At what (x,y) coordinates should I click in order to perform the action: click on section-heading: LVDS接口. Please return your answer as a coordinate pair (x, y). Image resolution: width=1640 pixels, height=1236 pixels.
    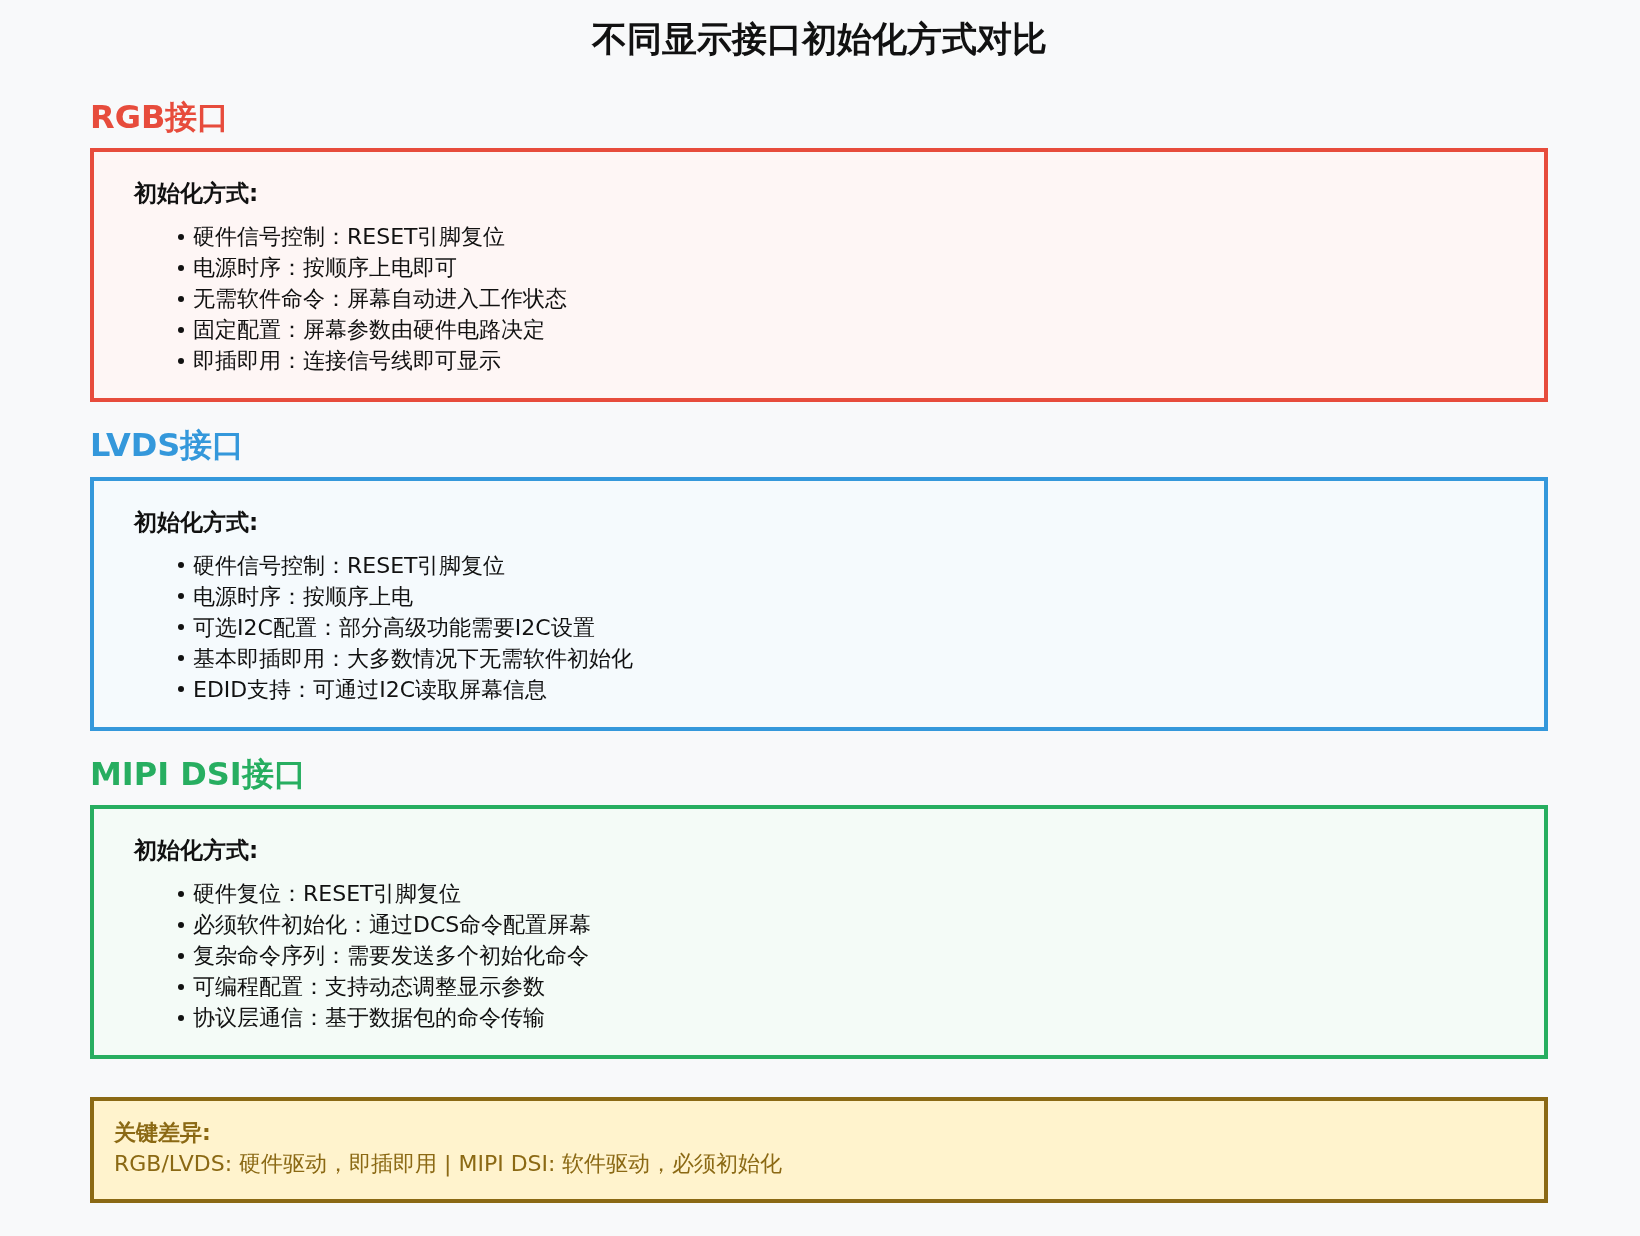
    Looking at the image, I should click on (168, 445).